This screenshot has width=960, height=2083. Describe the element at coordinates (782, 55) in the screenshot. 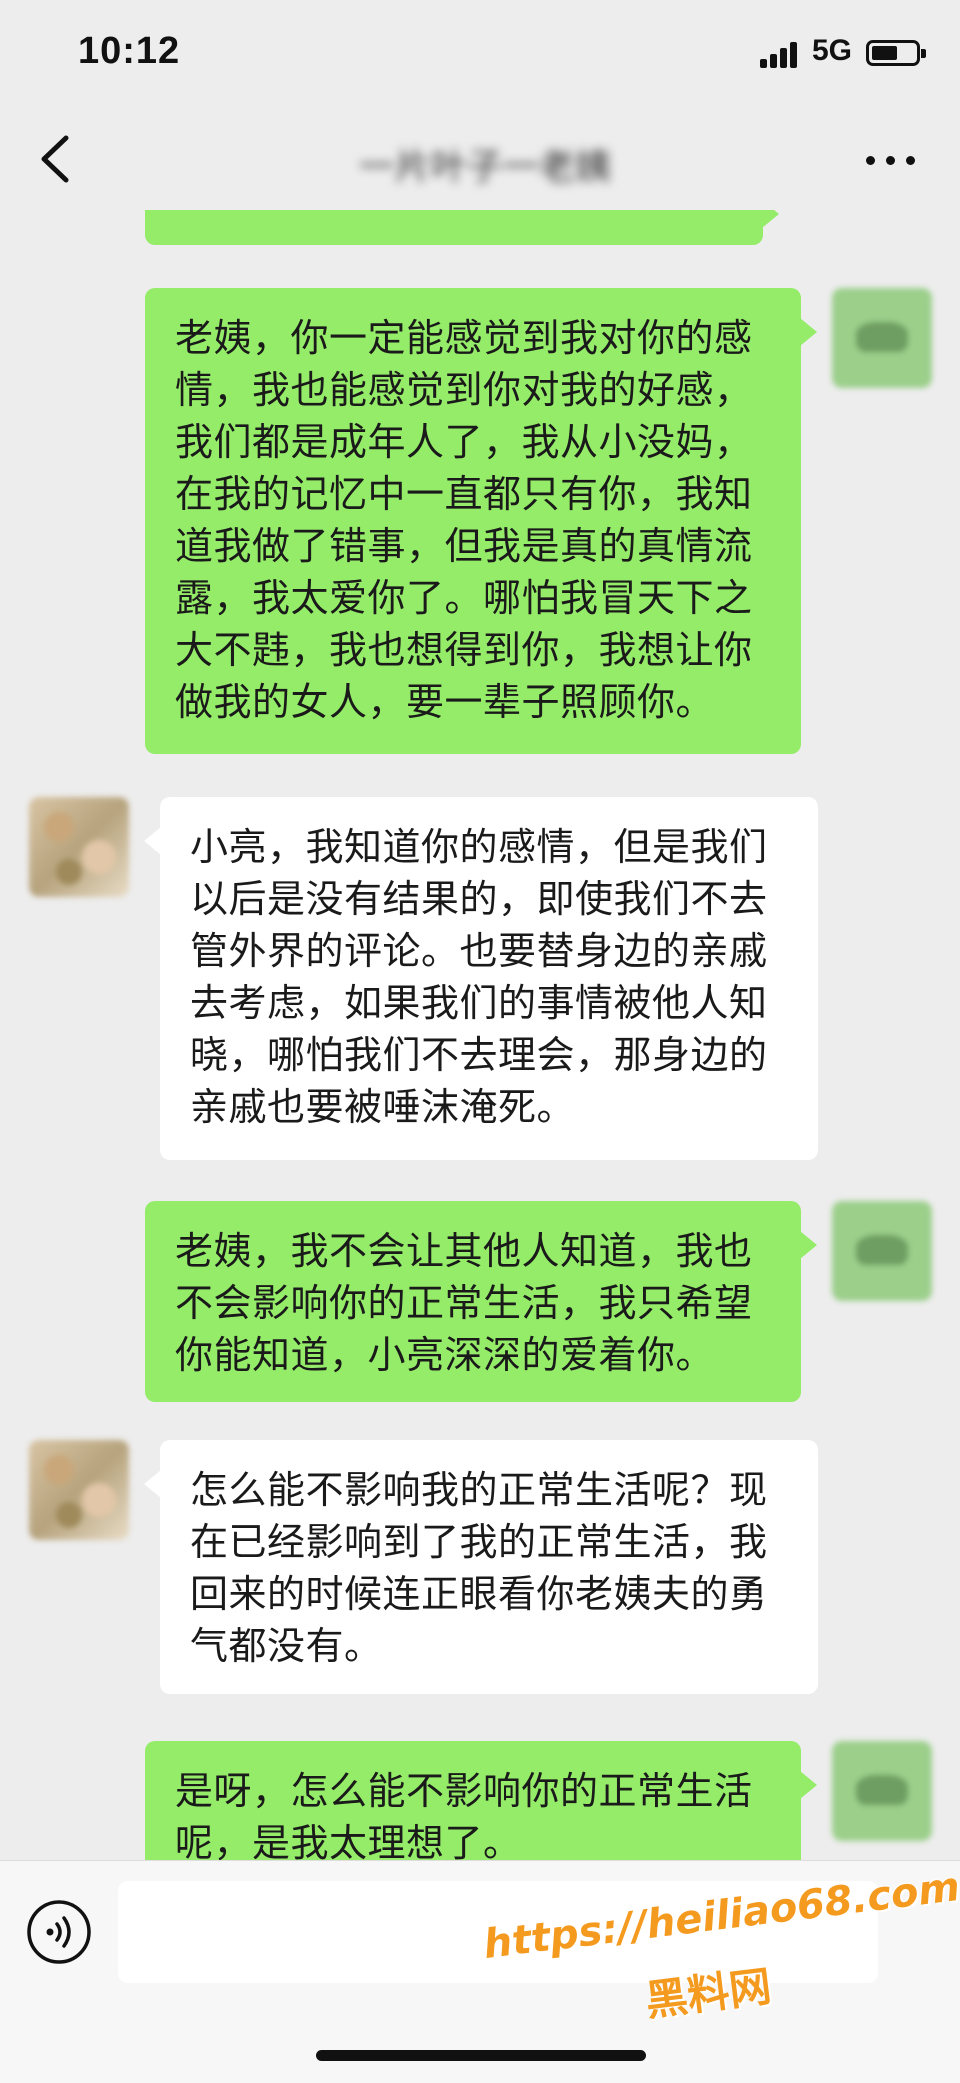

I see `signal-icon` at that location.